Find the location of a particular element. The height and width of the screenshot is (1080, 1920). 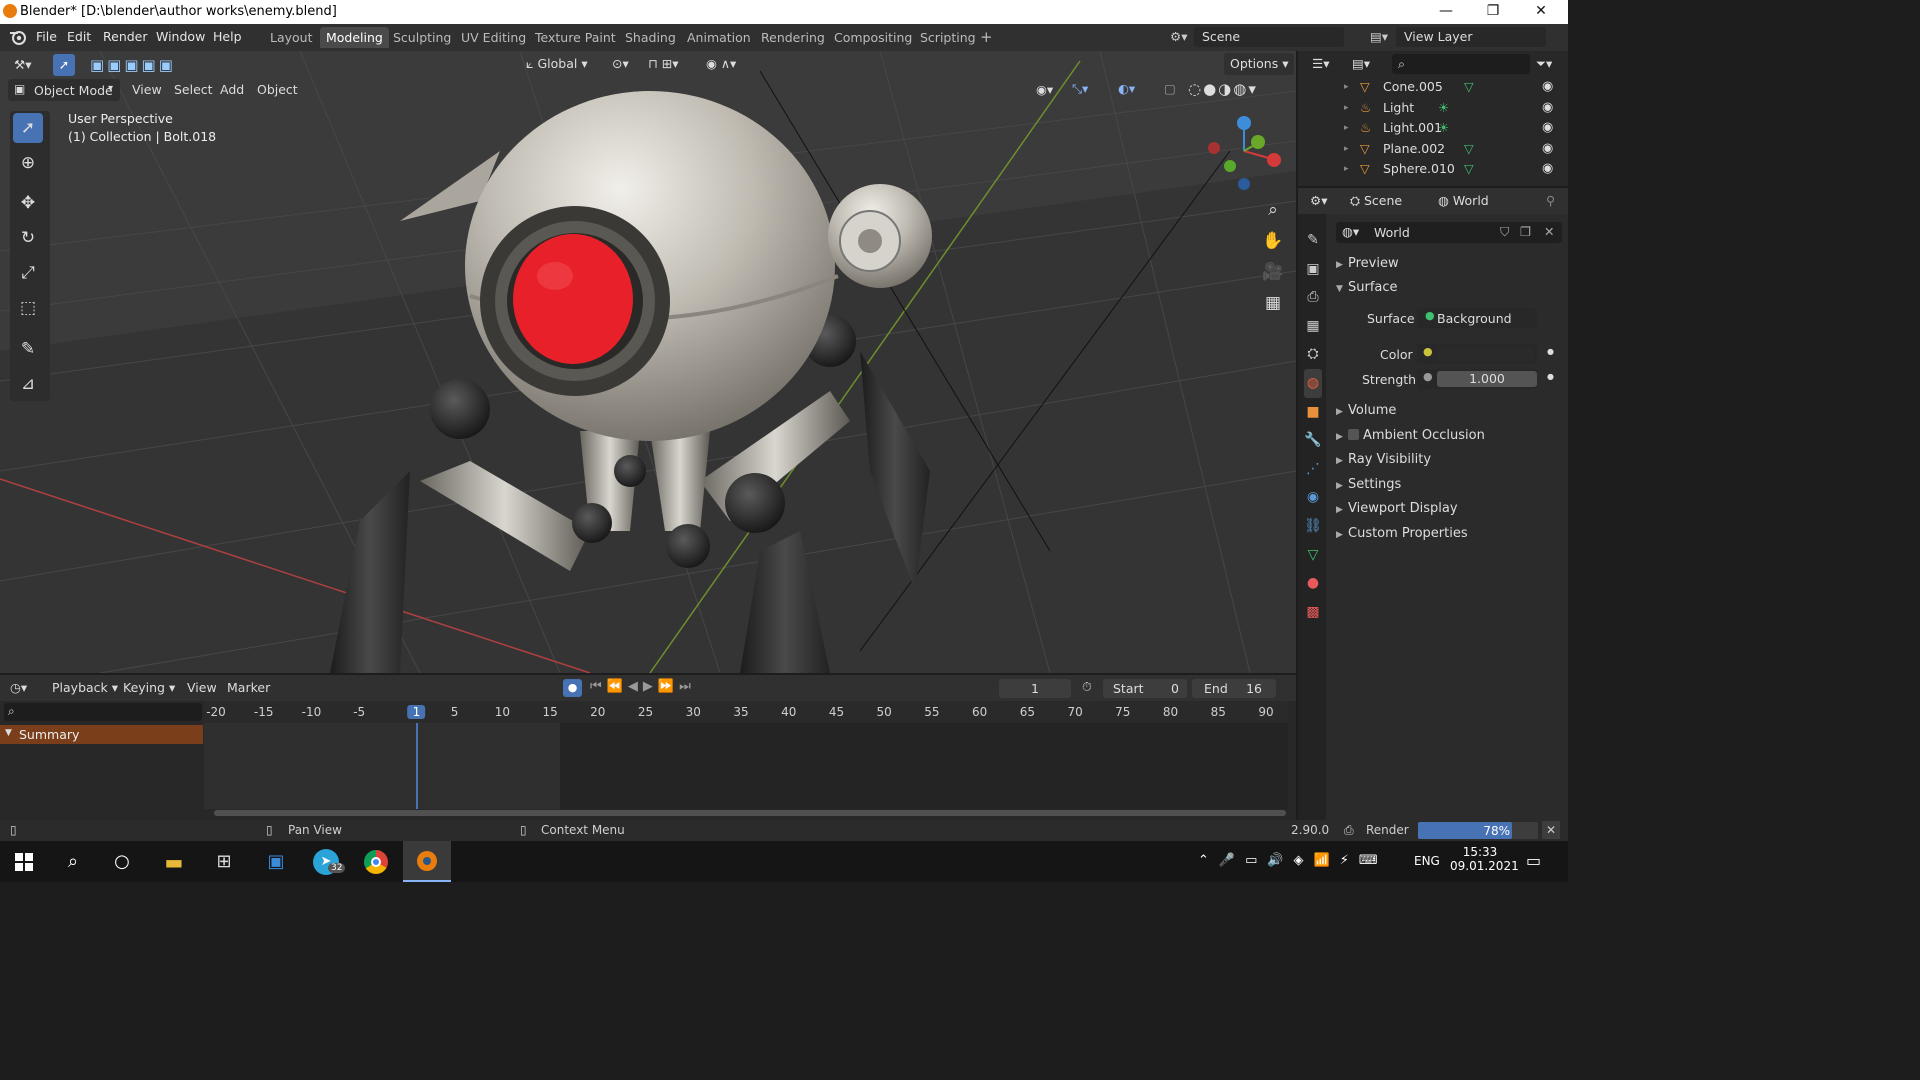

timeline-search-input: ⌕ is located at coordinates (103, 712).